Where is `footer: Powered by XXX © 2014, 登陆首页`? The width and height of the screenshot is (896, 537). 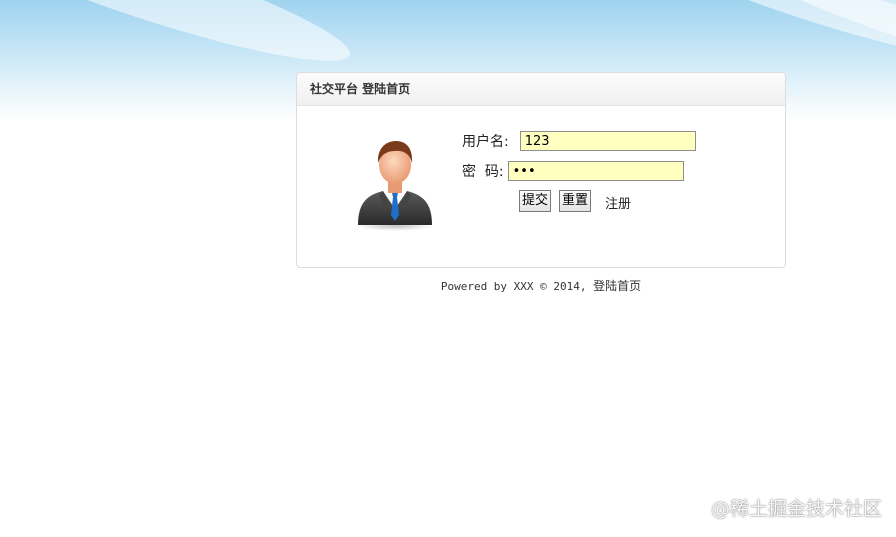 footer: Powered by XXX © 2014, 登陆首页 is located at coordinates (541, 285).